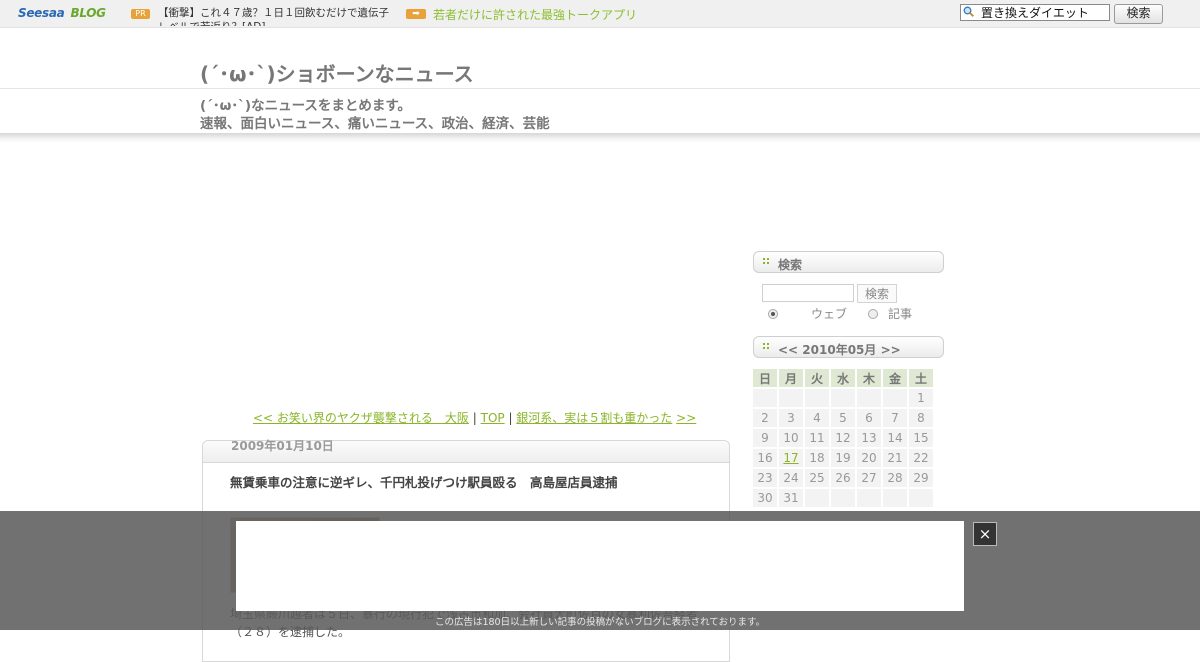 The height and width of the screenshot is (662, 1200). Describe the element at coordinates (765, 498) in the screenshot. I see `calendar-day: 30` at that location.